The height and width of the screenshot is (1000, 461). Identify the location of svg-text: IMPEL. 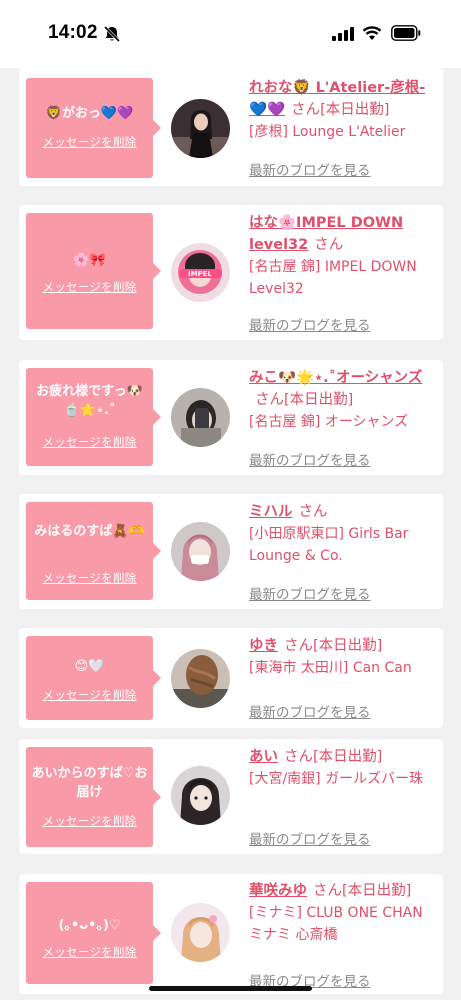
(200, 274).